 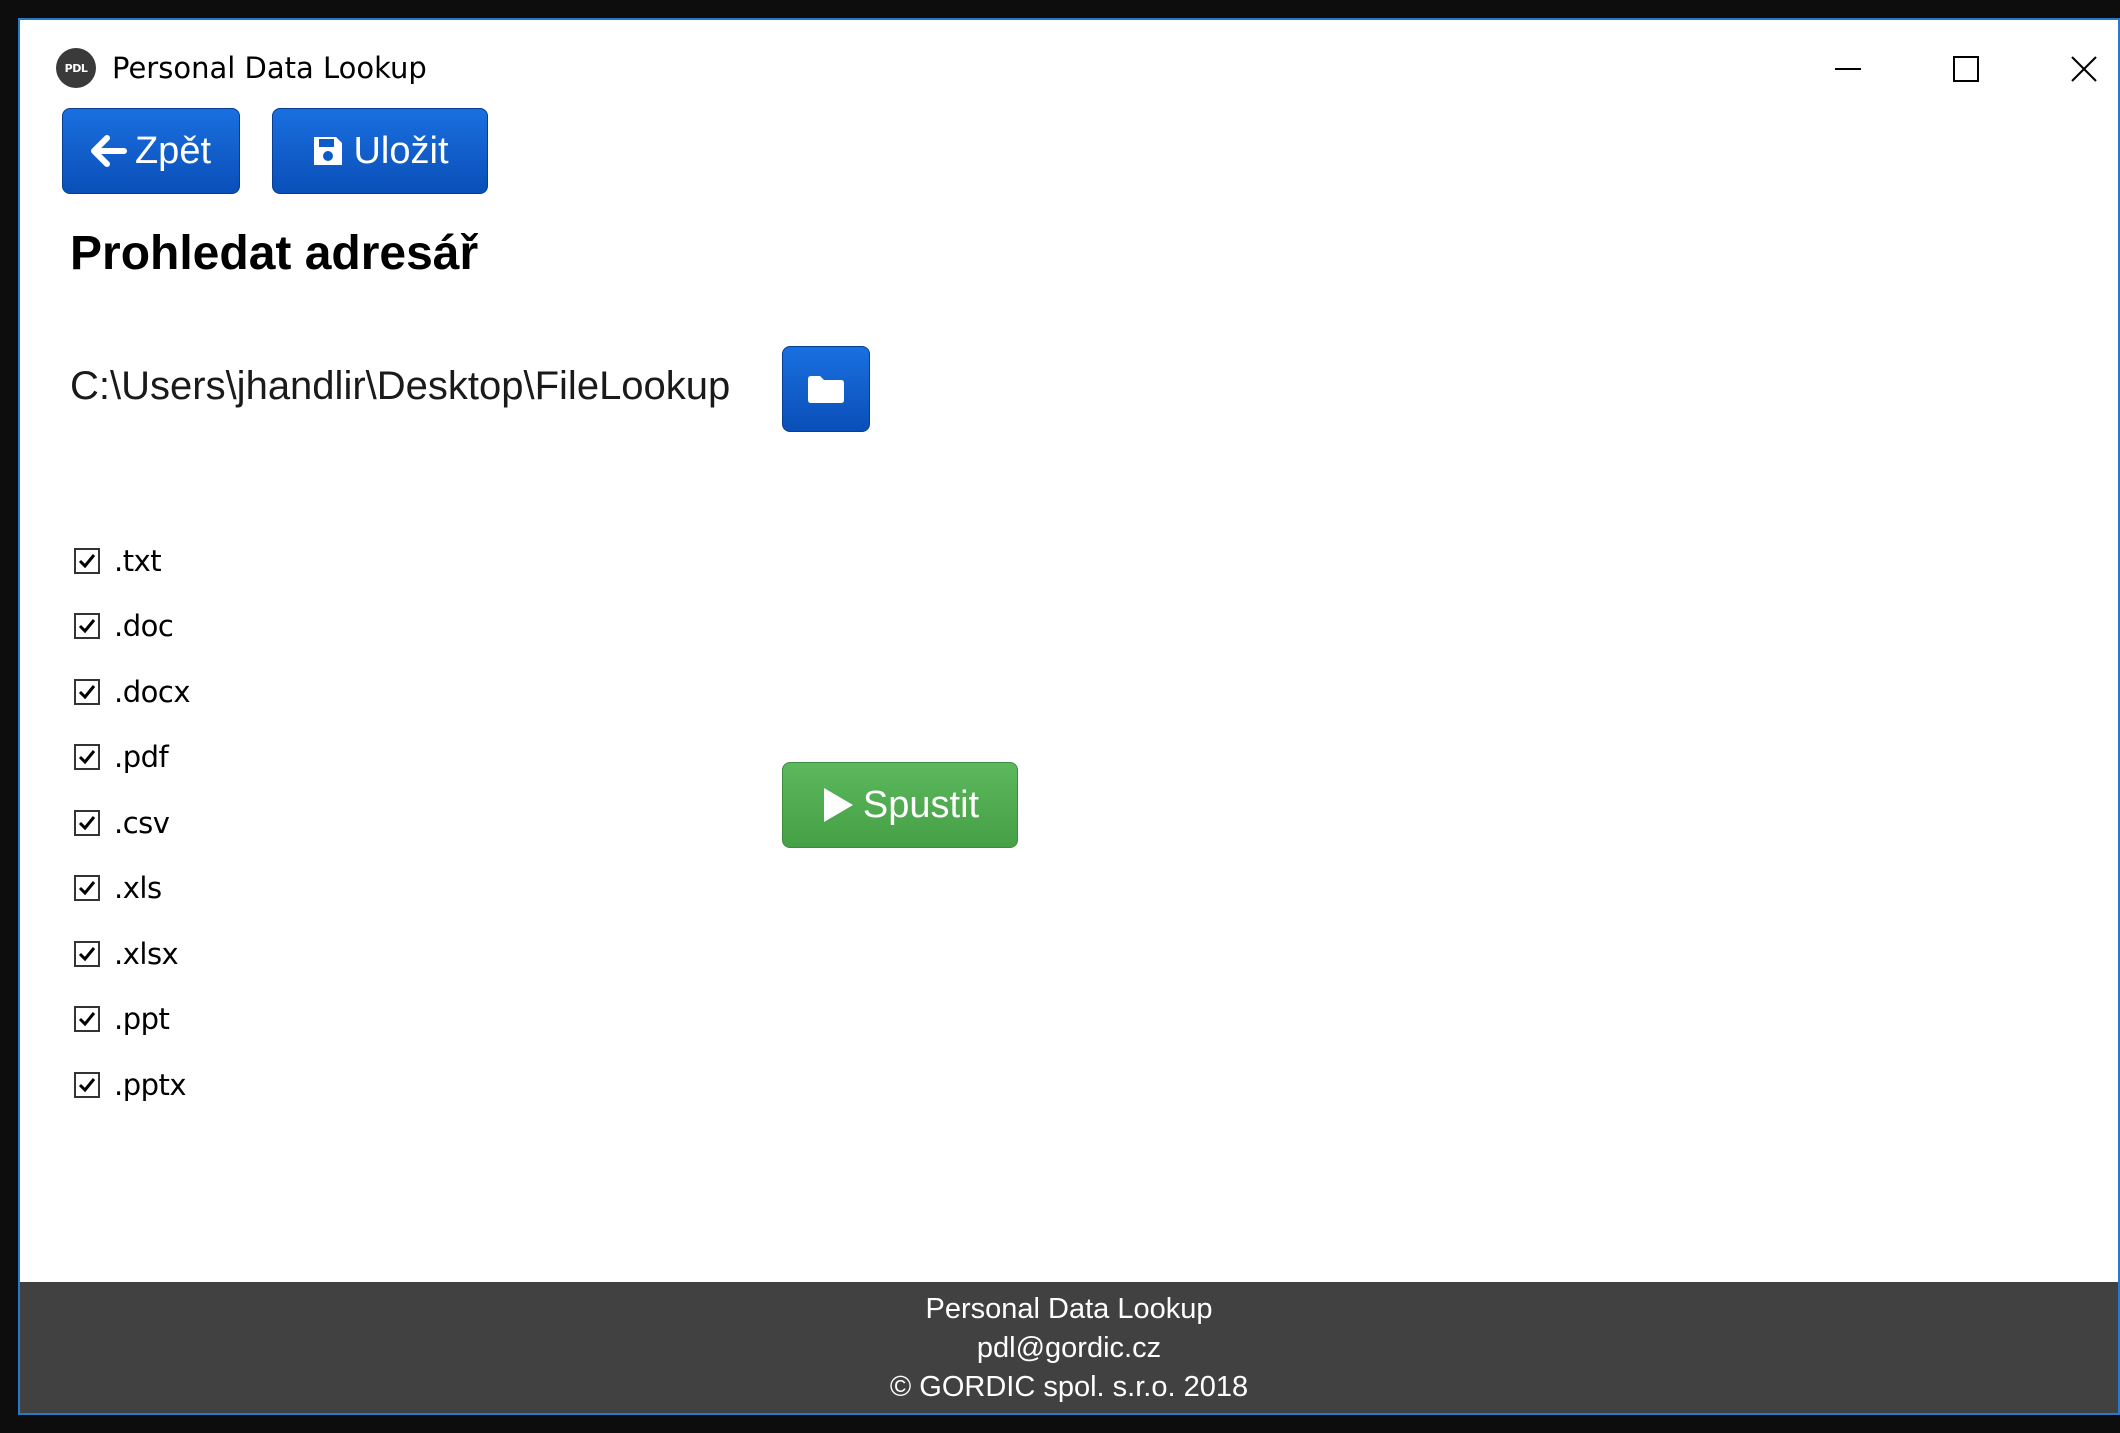 What do you see at coordinates (141, 757) in the screenshot?
I see `extension-label: .pdf` at bounding box center [141, 757].